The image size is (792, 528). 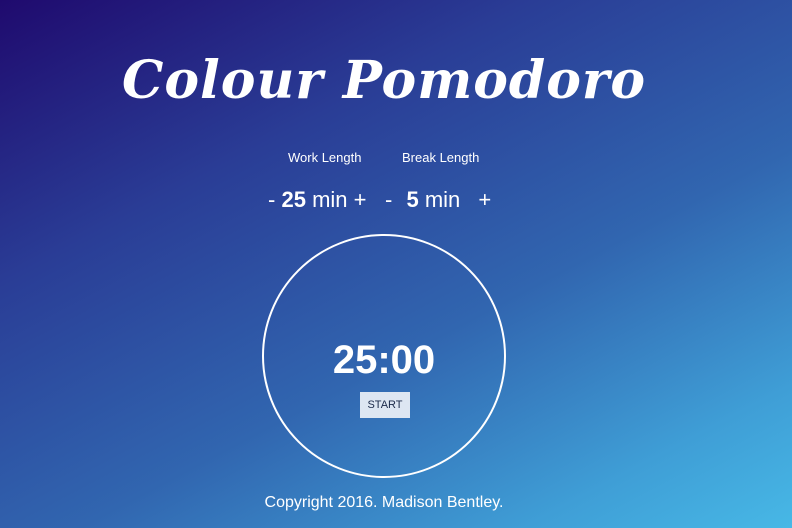 I want to click on work-increment-button: +, so click(x=360, y=200).